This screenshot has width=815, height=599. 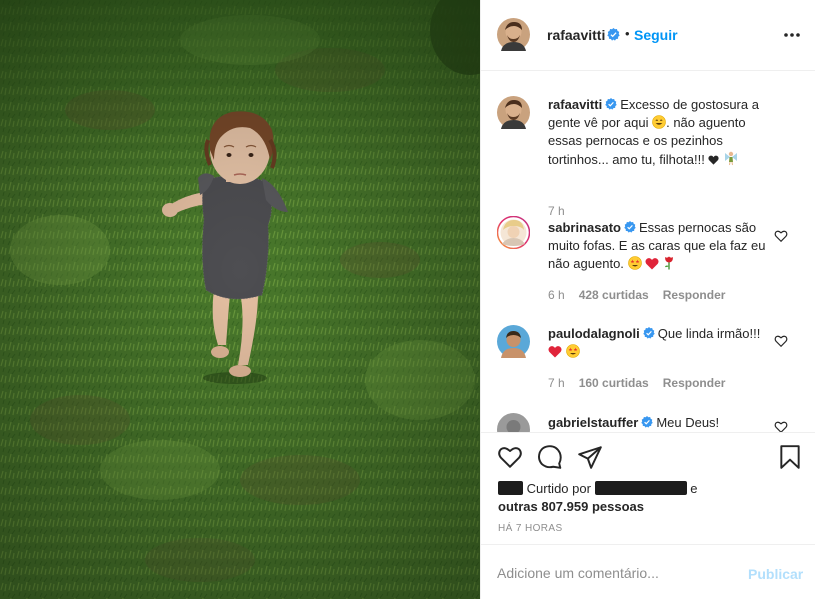 I want to click on more-options-icon, so click(x=792, y=35).